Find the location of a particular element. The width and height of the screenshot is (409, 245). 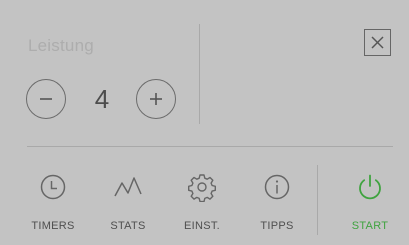

power-icon is located at coordinates (370, 187).